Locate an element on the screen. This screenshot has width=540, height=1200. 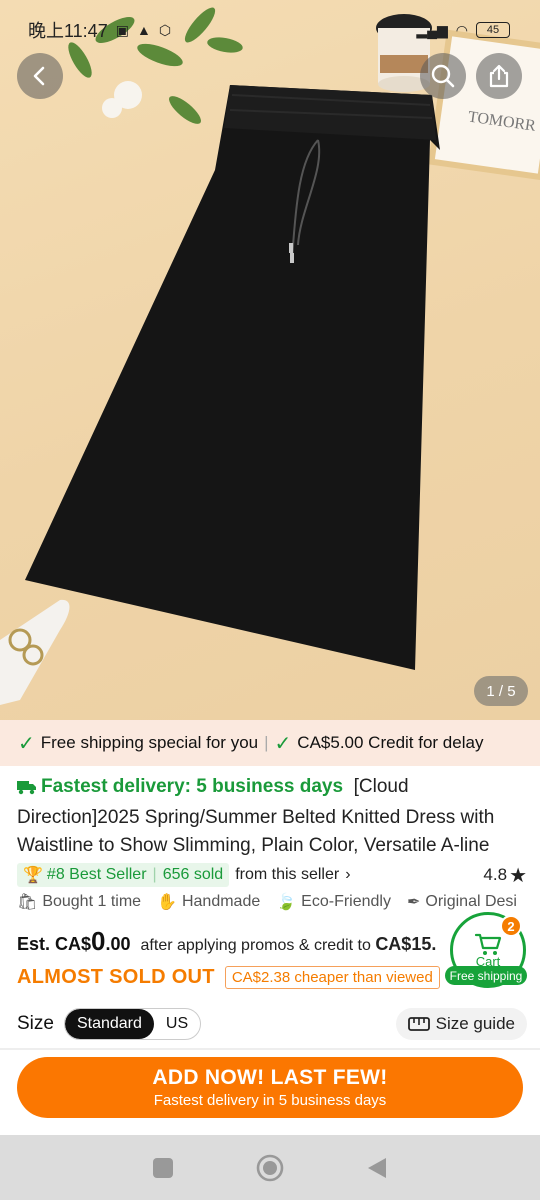
chevron-left-icon is located at coordinates (39, 76).